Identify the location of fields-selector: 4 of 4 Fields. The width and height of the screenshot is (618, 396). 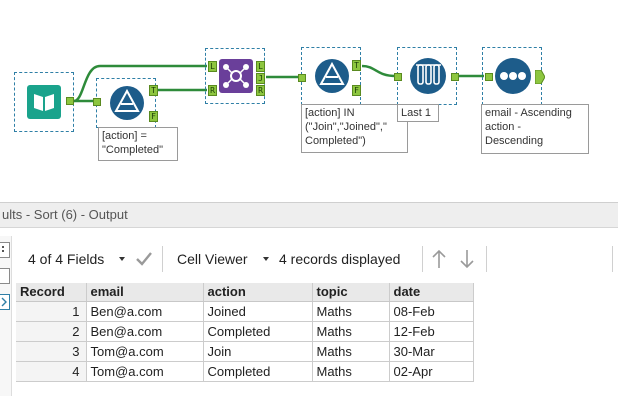
(82, 259).